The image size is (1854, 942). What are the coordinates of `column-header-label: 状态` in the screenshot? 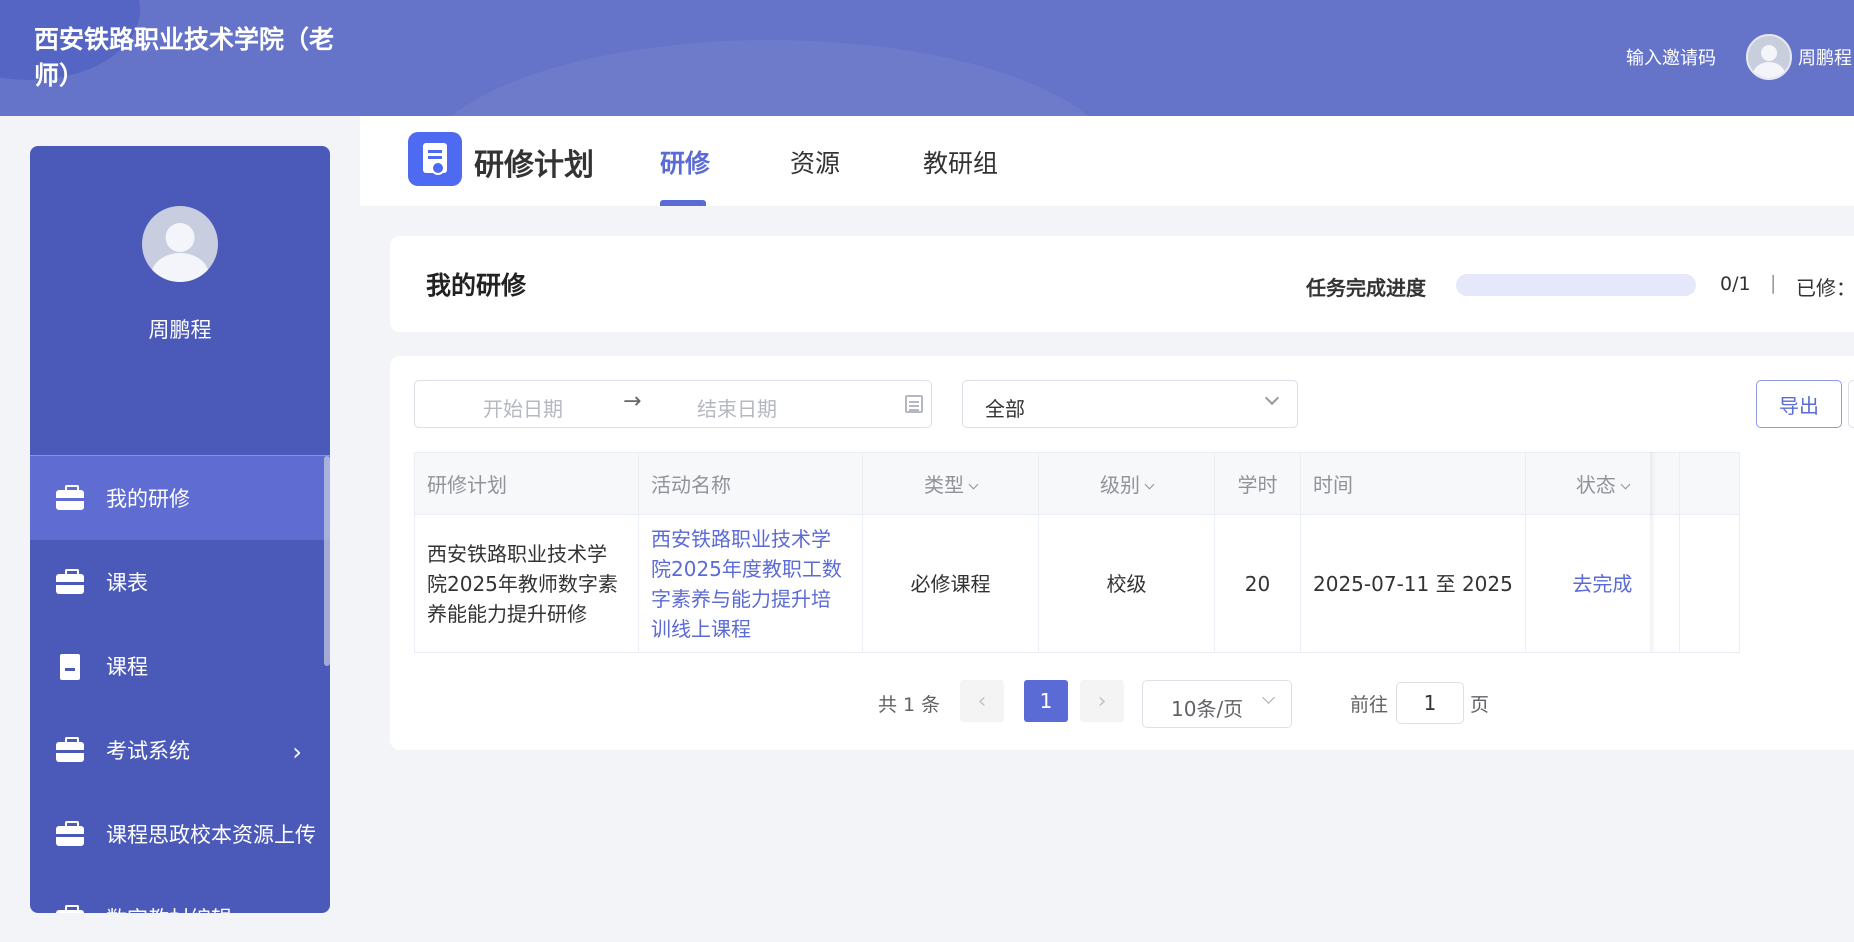 It's located at (1595, 485).